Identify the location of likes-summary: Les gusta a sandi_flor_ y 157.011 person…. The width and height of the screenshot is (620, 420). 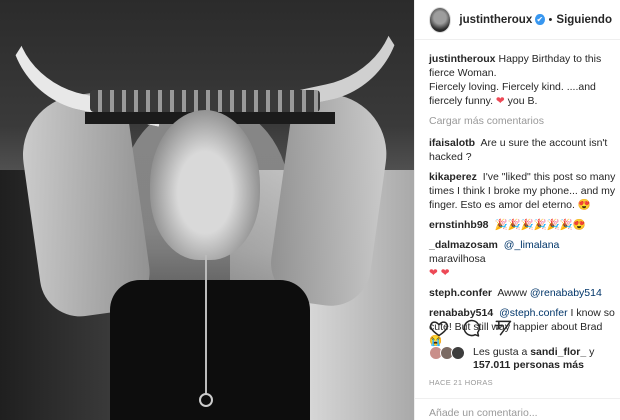
(521, 359).